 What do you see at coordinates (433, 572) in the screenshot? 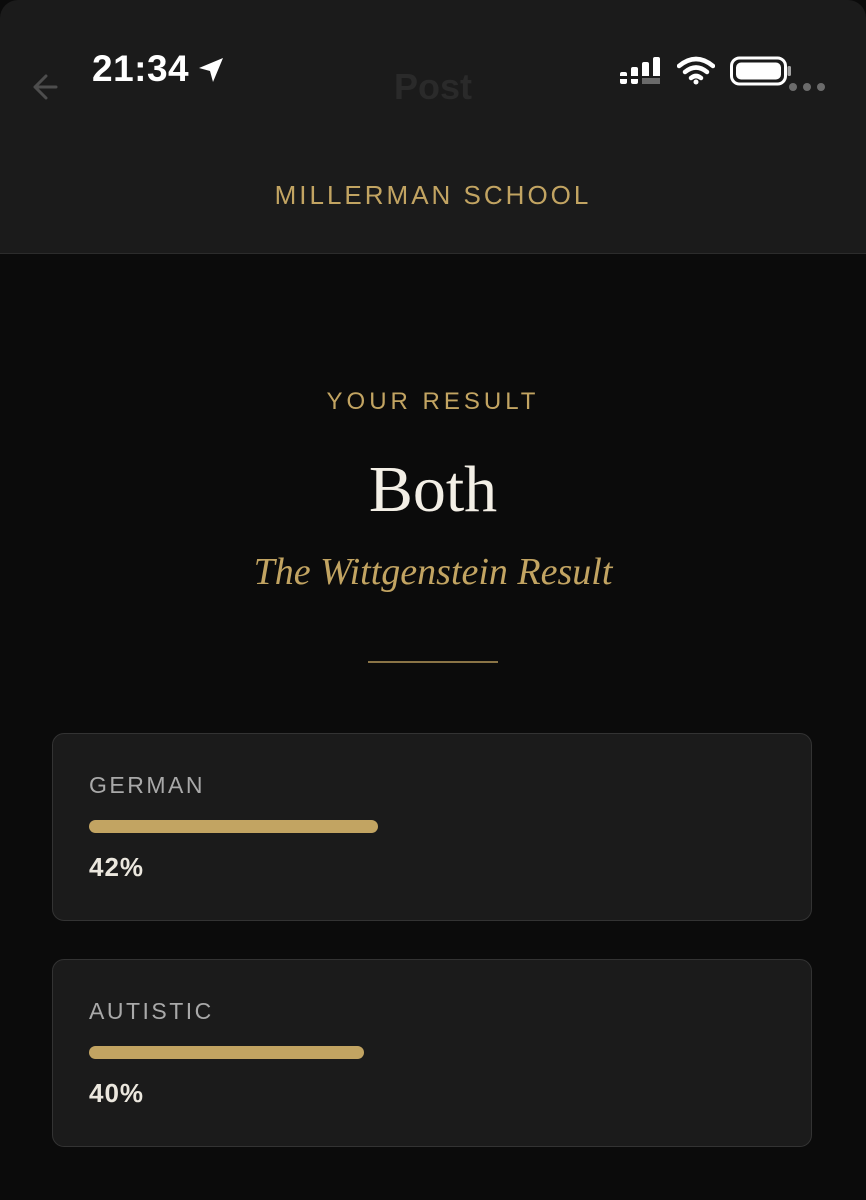
I see `result-subtitle: The Wittgenstein Result` at bounding box center [433, 572].